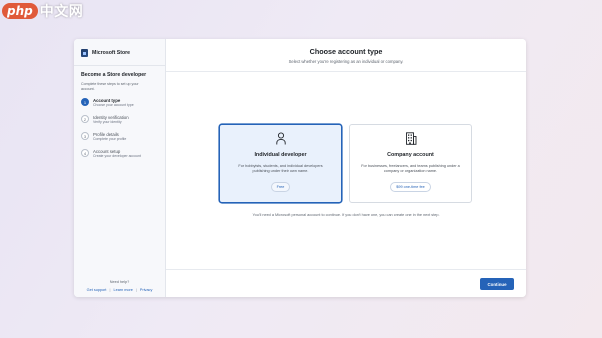  Describe the element at coordinates (110, 139) in the screenshot. I see `step-subtitle: Complete your profile` at that location.